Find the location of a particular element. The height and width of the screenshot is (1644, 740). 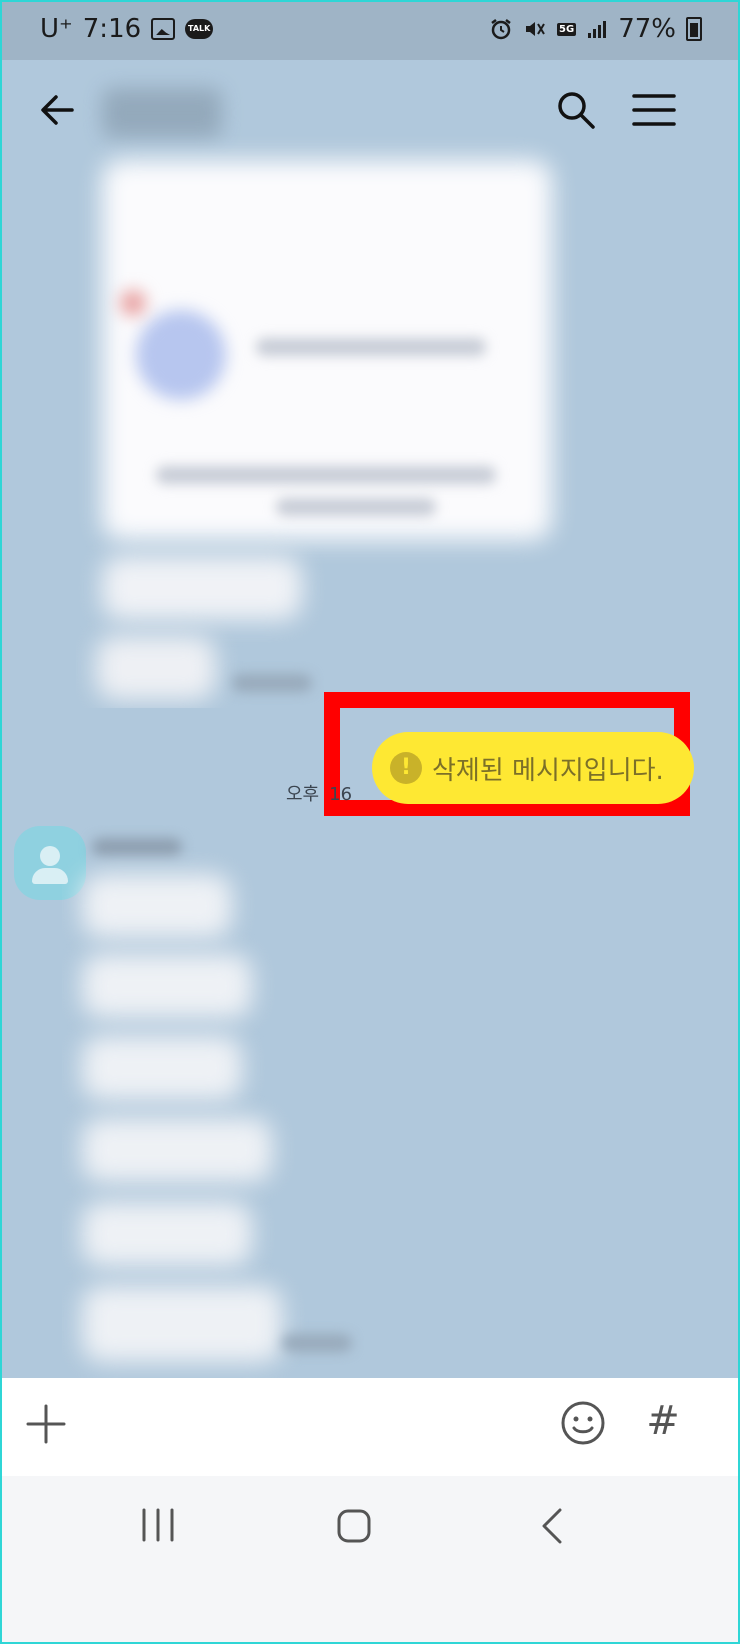

signal-icon is located at coordinates (597, 29).